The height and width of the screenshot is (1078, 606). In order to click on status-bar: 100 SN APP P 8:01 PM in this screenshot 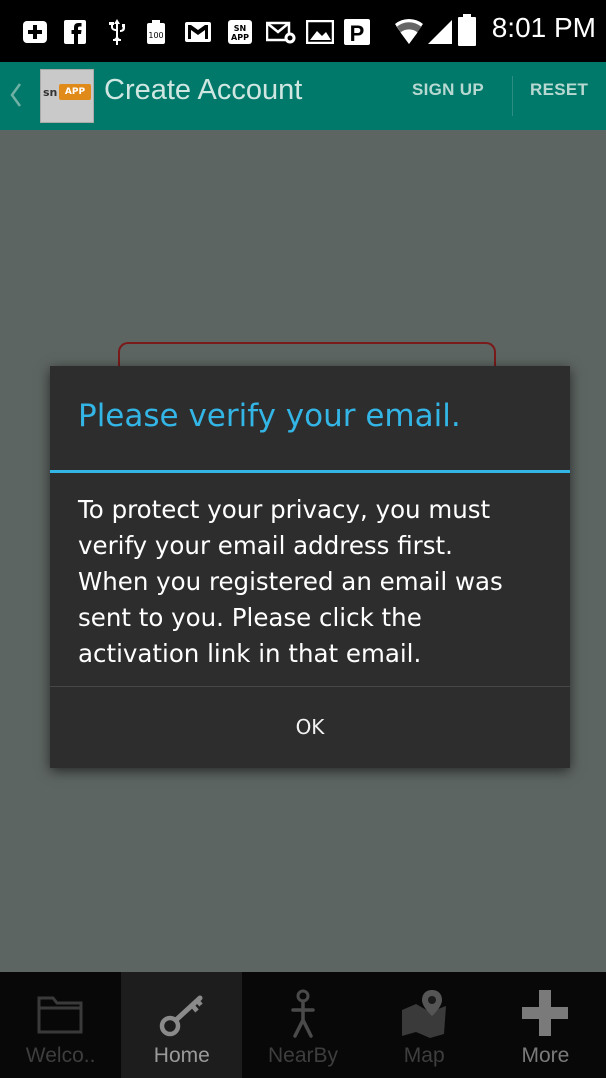, I will do `click(303, 31)`.